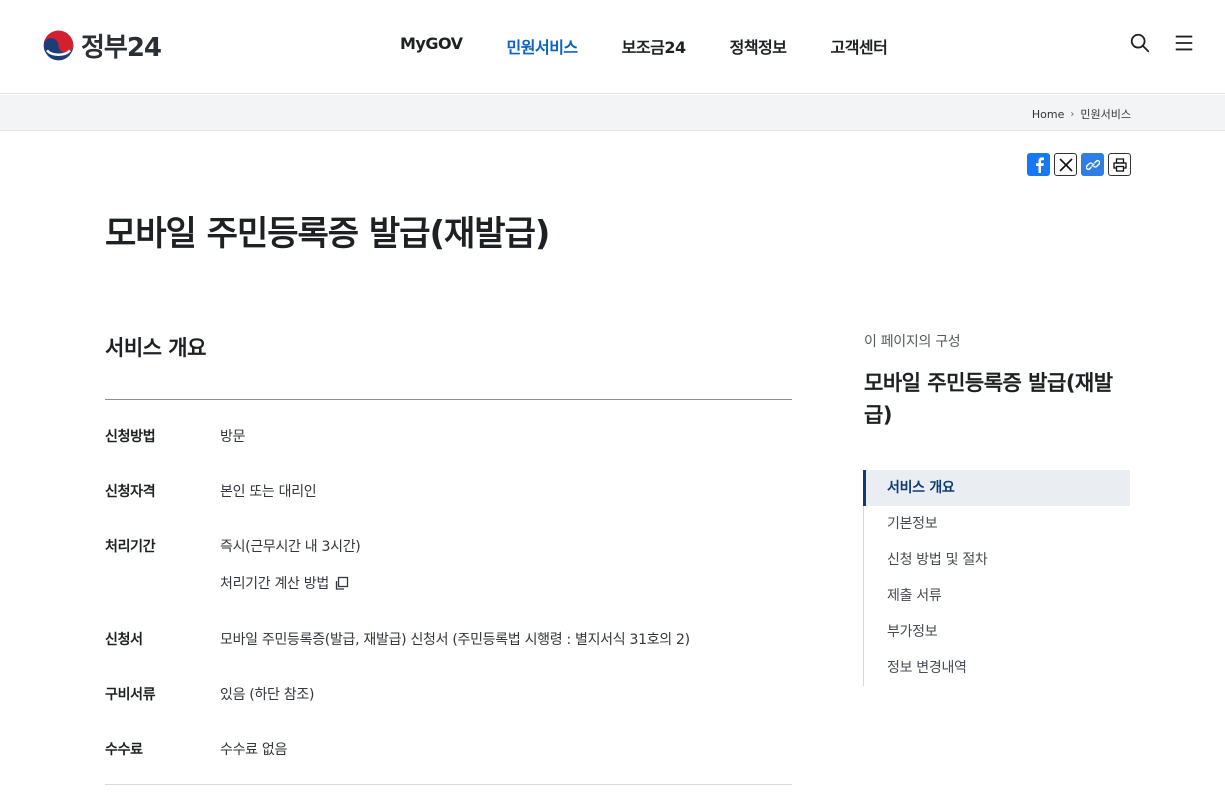 The image size is (1225, 808). I want to click on info-row-processing-period: 처리기간 즉시(근무시간 내 3시간), so click(448, 546).